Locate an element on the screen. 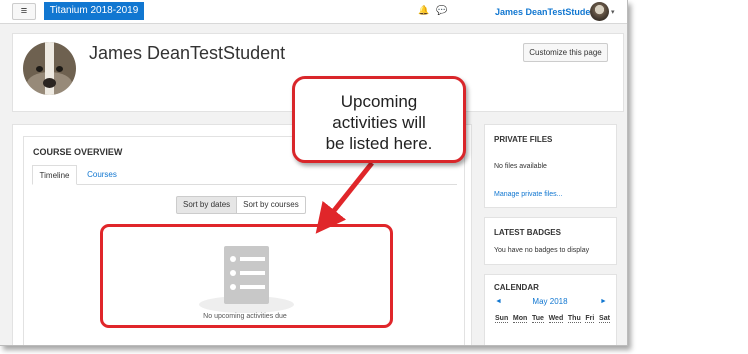  prev-month-icon: ◄ is located at coordinates (498, 301).